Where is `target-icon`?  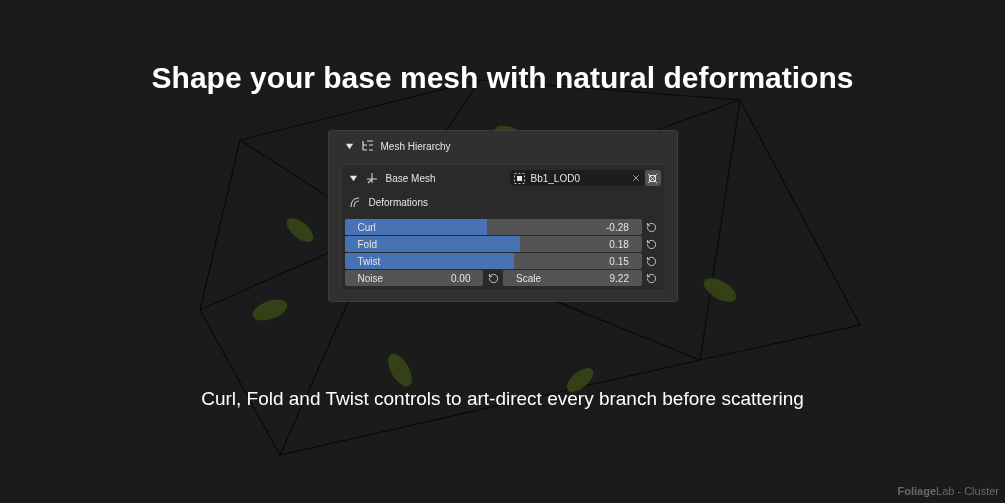 target-icon is located at coordinates (652, 178).